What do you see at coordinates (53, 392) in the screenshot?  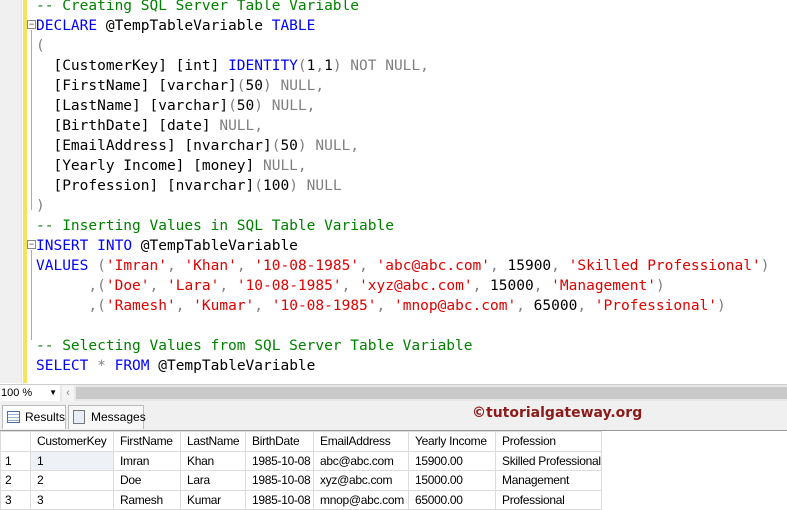 I see `chevron-down-icon: ▼` at bounding box center [53, 392].